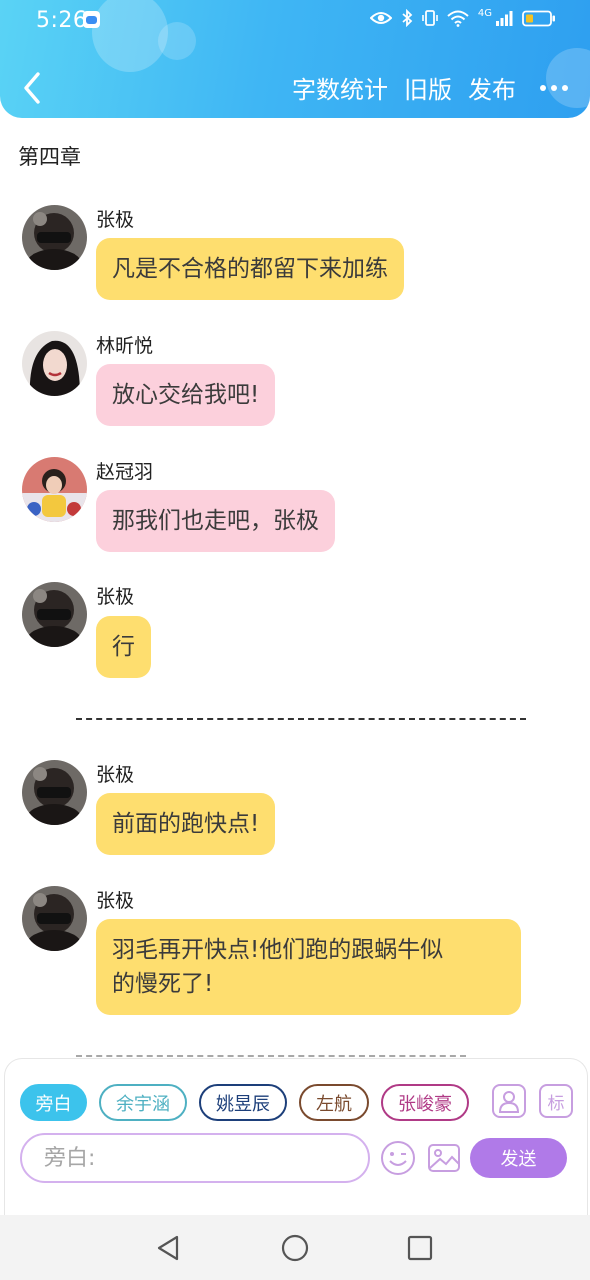 The height and width of the screenshot is (1280, 590). Describe the element at coordinates (398, 1158) in the screenshot. I see `emoji-icon` at that location.